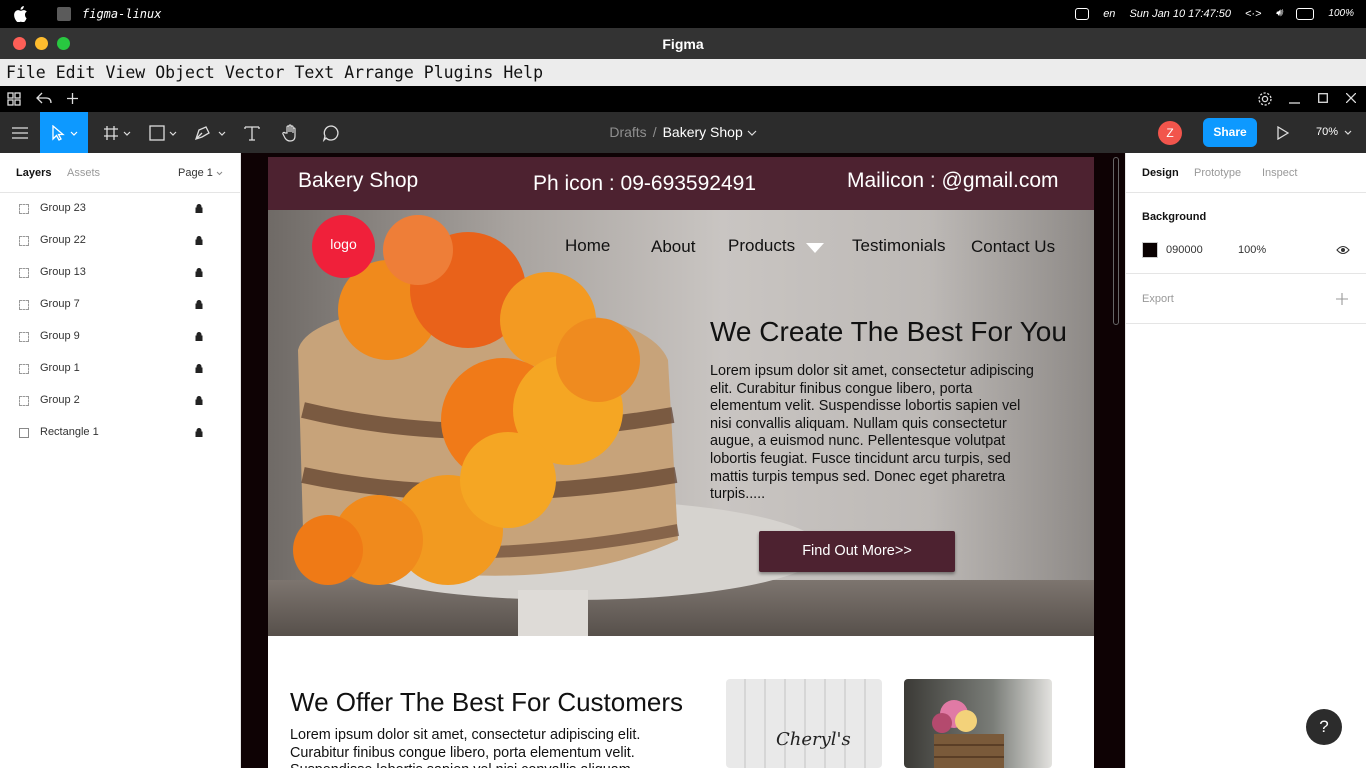  Describe the element at coordinates (1265, 99) in the screenshot. I see `settings-gear-icon` at that location.